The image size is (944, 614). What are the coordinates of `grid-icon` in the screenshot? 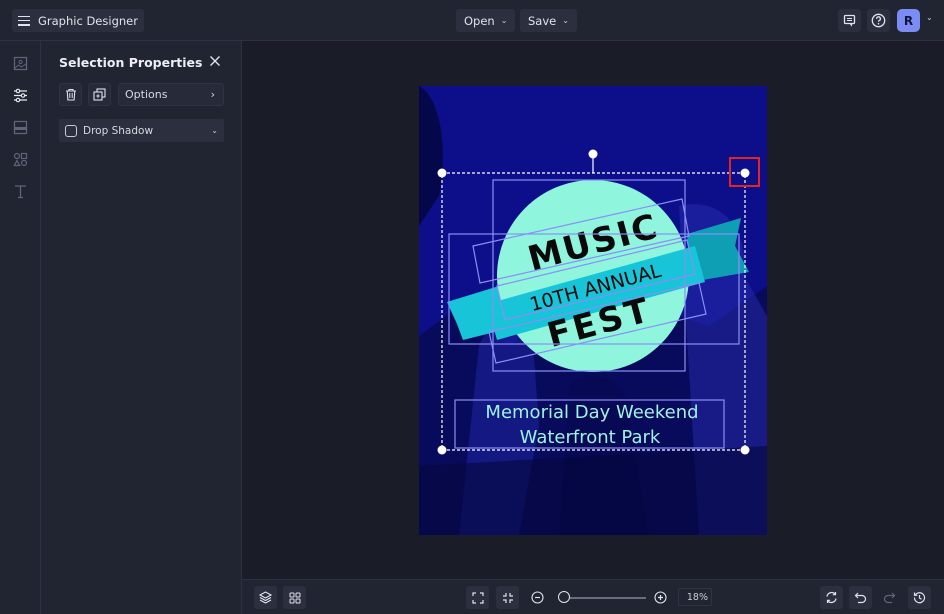 It's located at (294, 597).